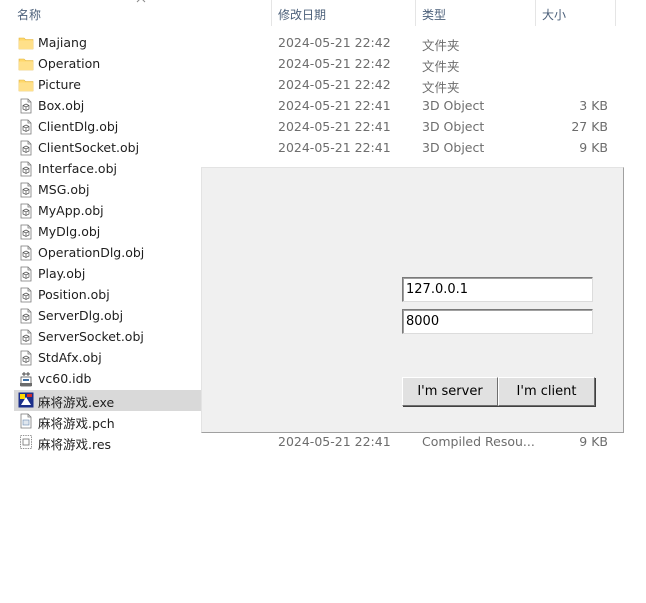 The image size is (646, 603). Describe the element at coordinates (64, 189) in the screenshot. I see `file-name: MSG.obj` at that location.